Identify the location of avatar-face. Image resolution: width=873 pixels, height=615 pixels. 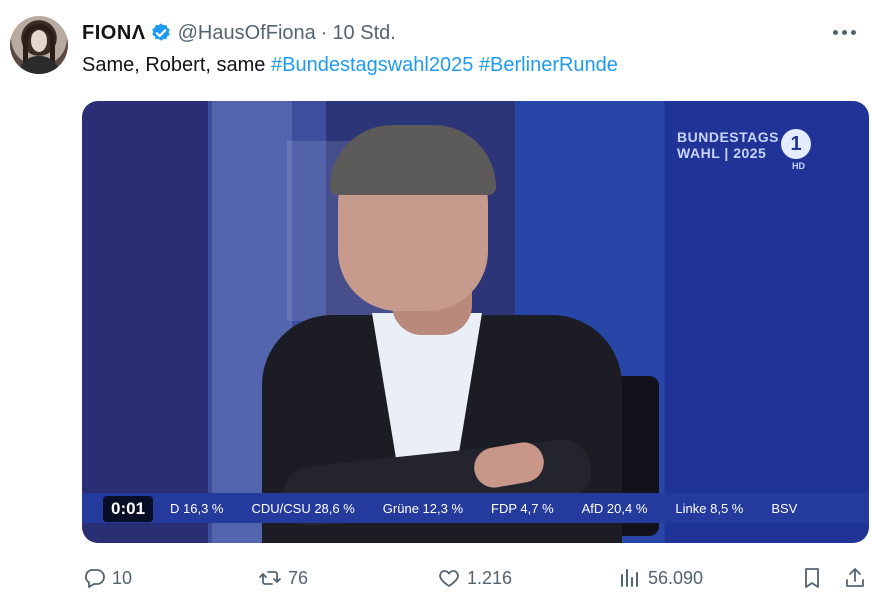
(39, 41).